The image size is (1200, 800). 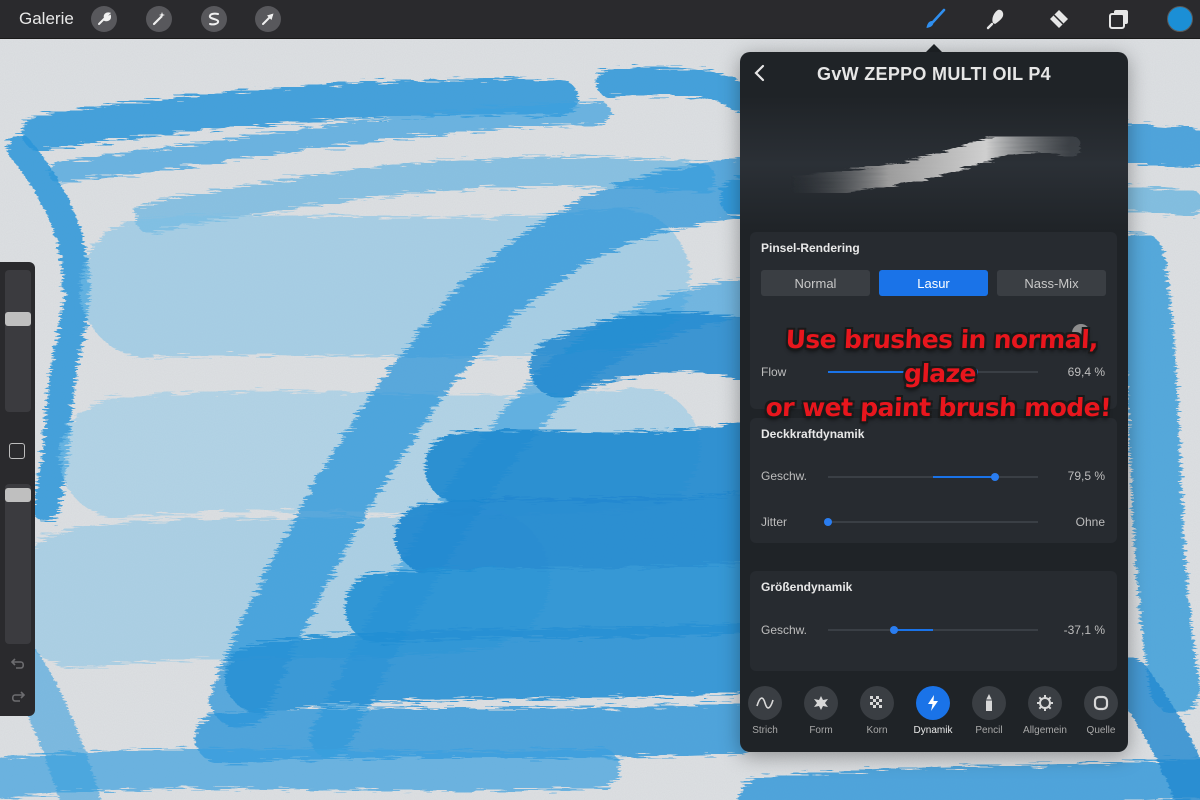 I want to click on brush-size-slider, so click(x=18, y=341).